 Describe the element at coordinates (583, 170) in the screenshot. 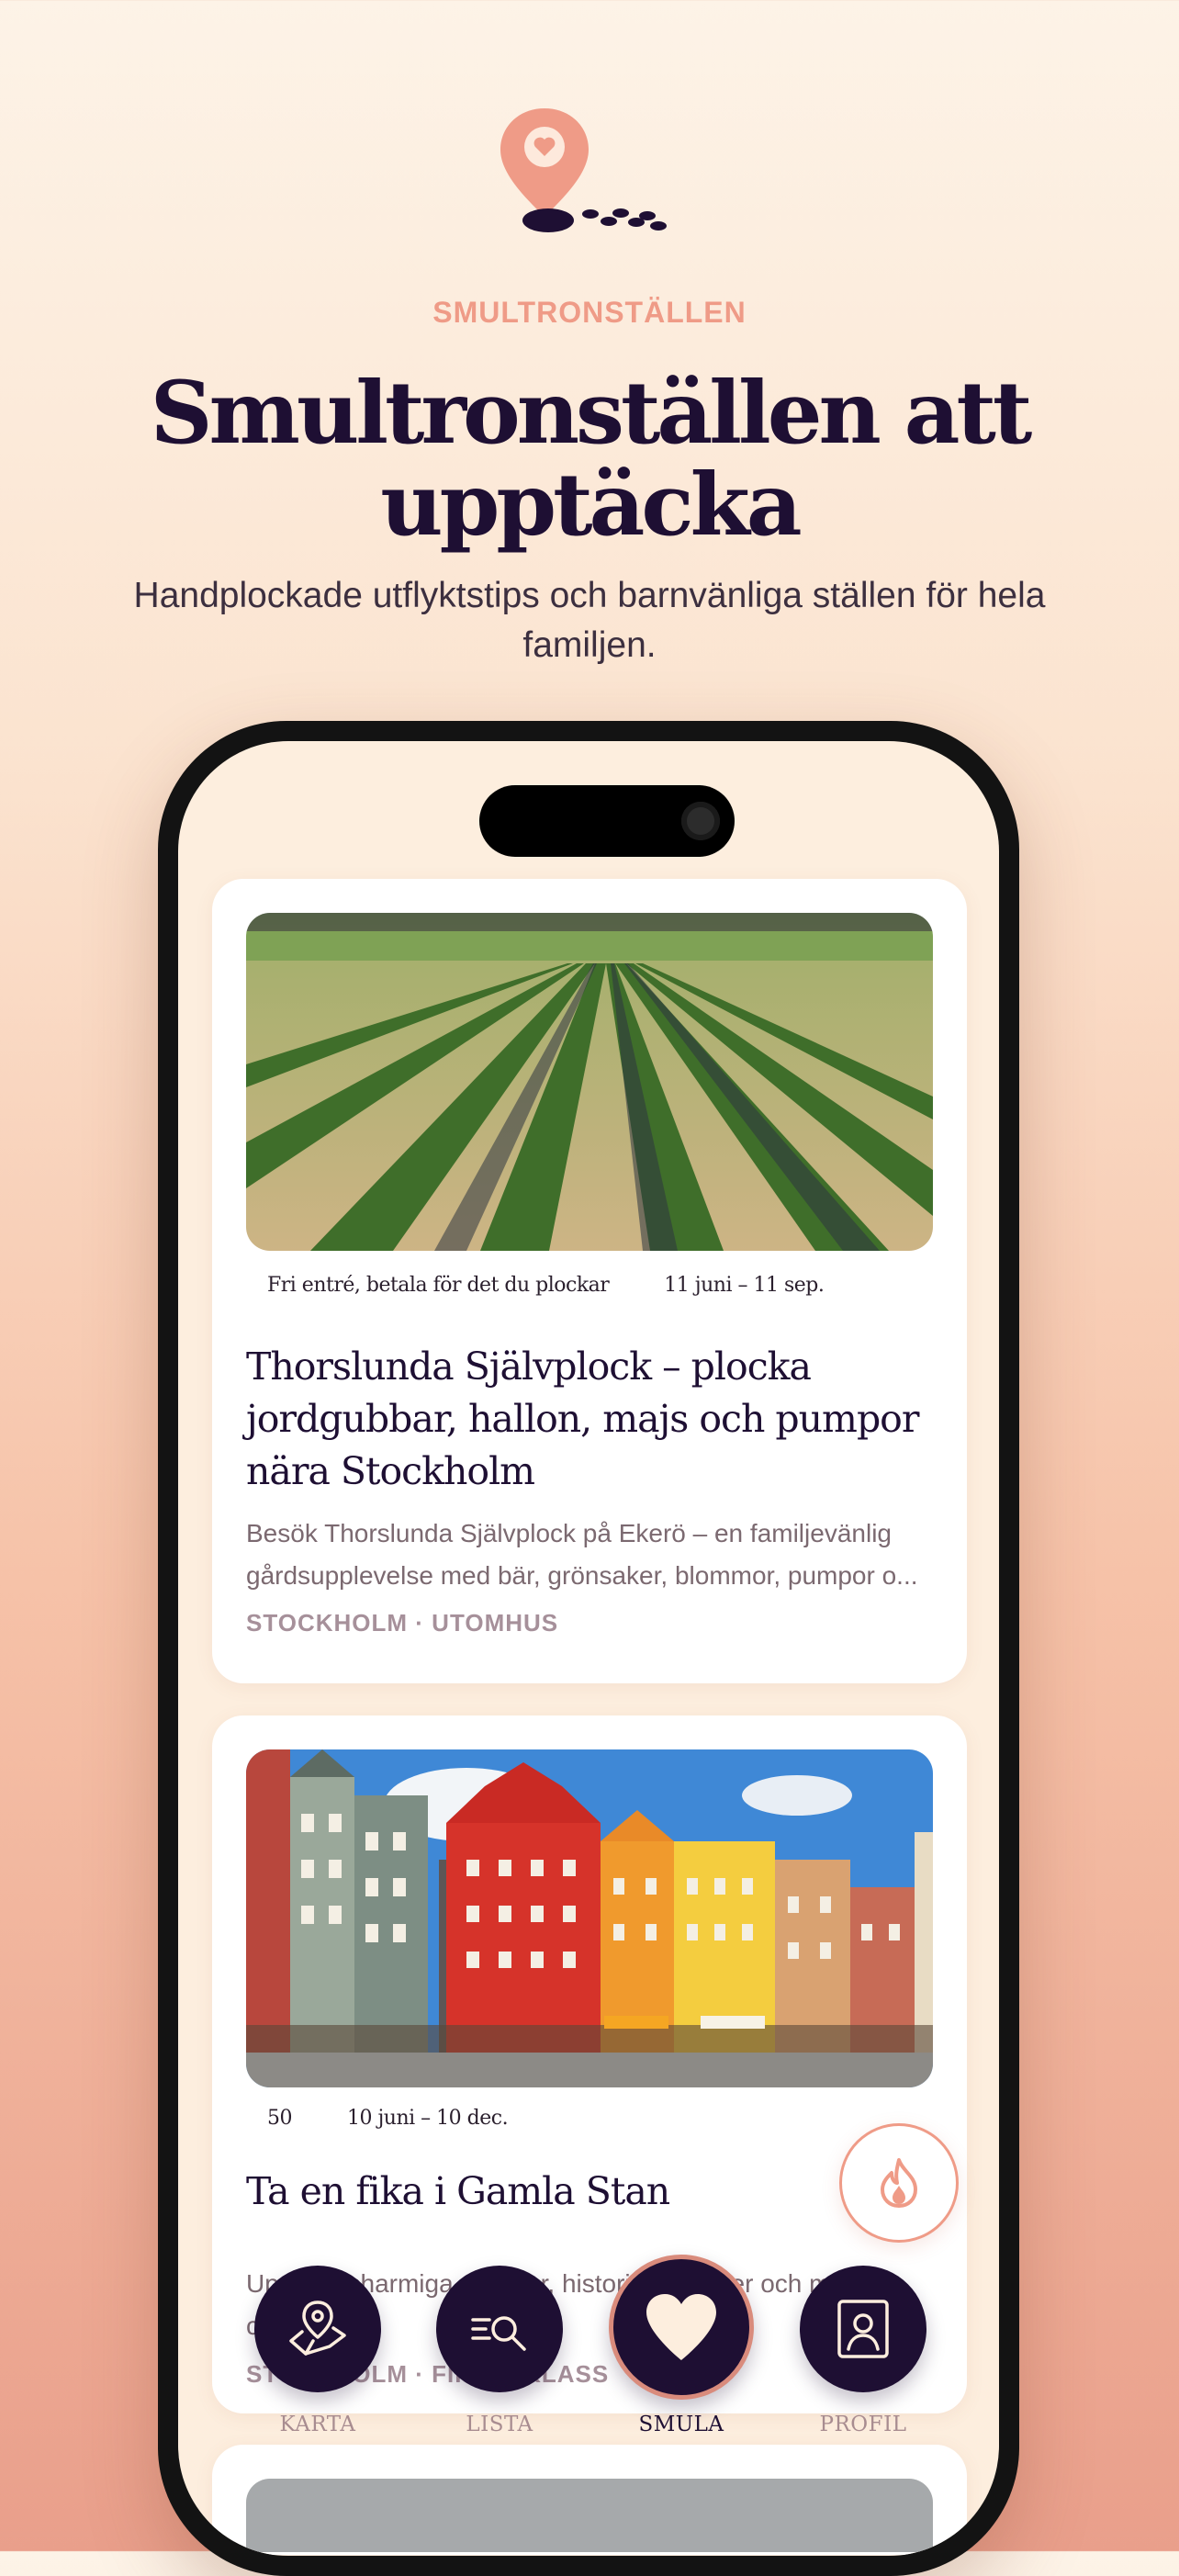

I see `location-heart-logo-icon` at that location.